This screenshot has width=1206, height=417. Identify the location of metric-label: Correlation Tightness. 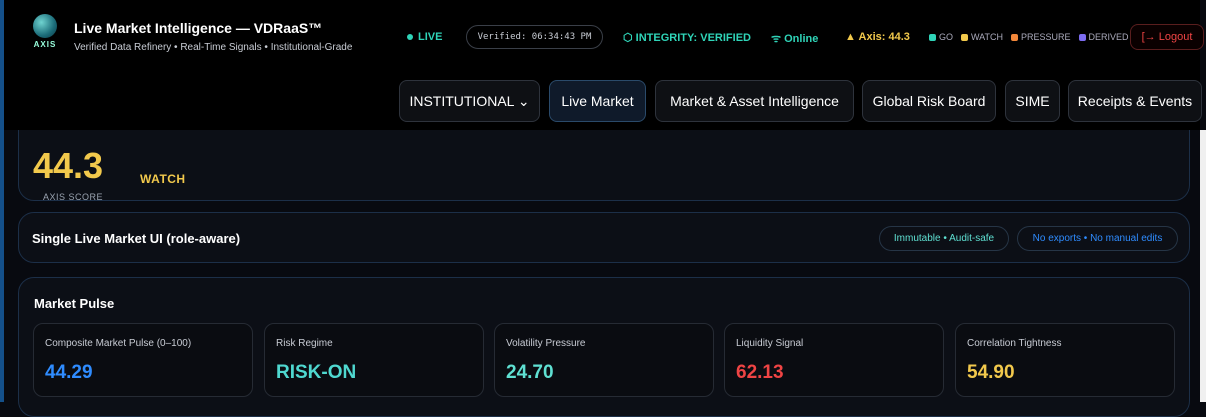
(1014, 343).